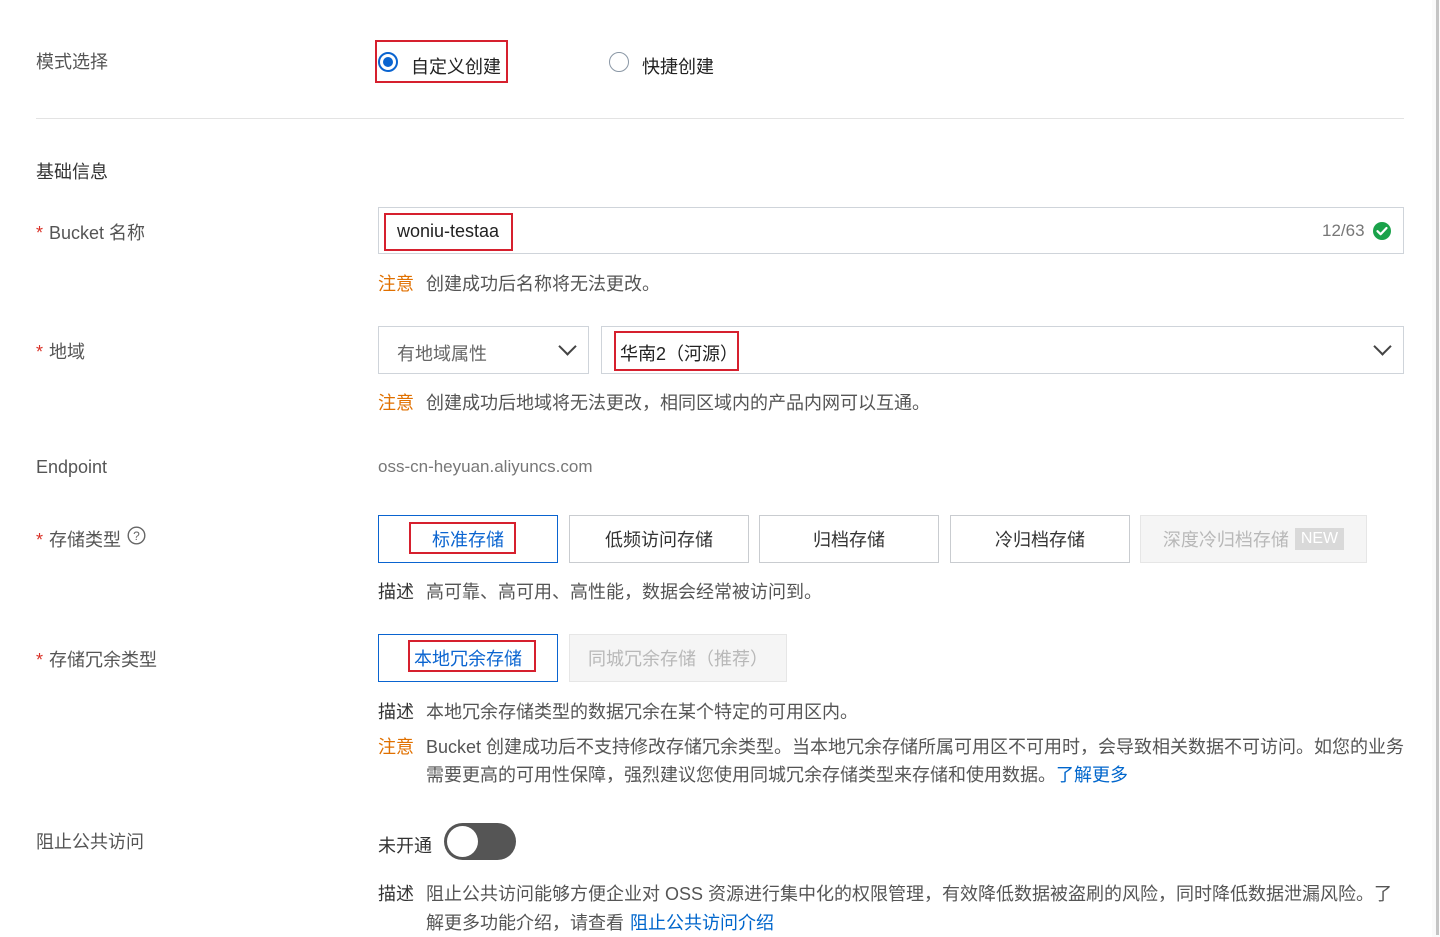 The image size is (1440, 937). I want to click on help-icon: ?, so click(137, 536).